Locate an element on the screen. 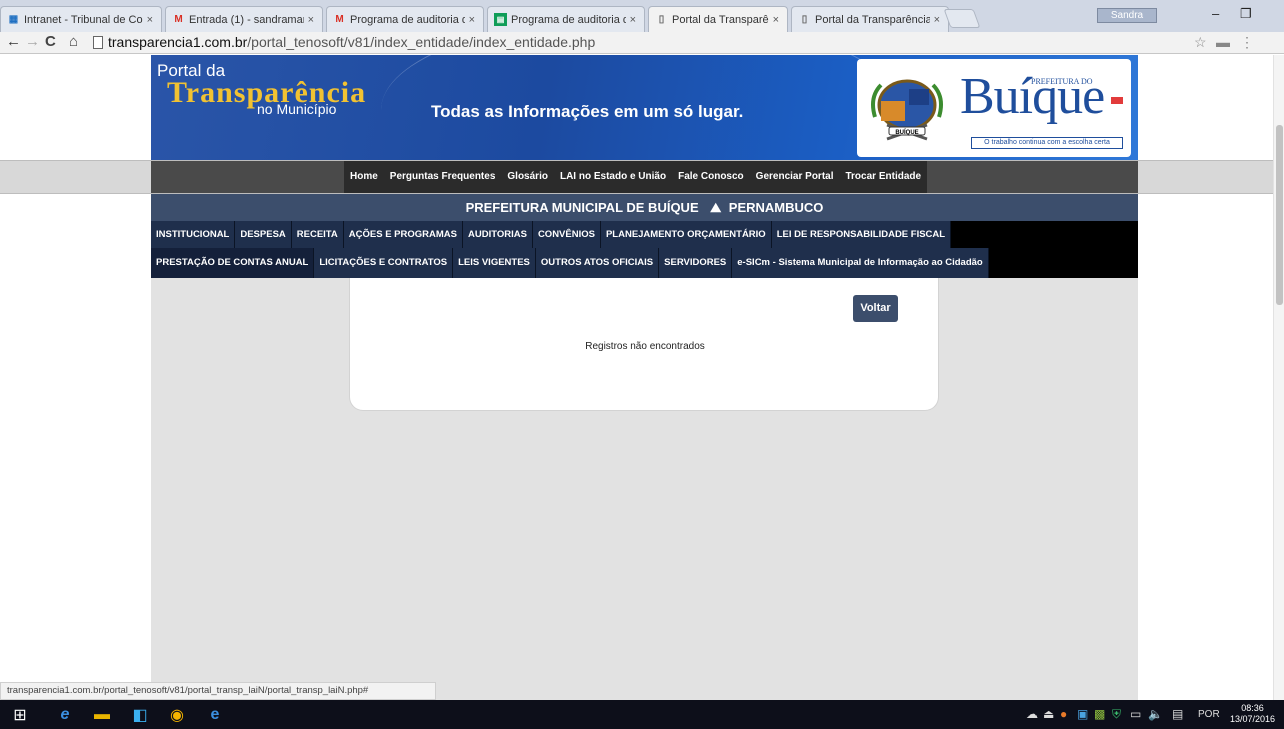 Image resolution: width=1284 pixels, height=729 pixels. brand-line3: no Município is located at coordinates (297, 109).